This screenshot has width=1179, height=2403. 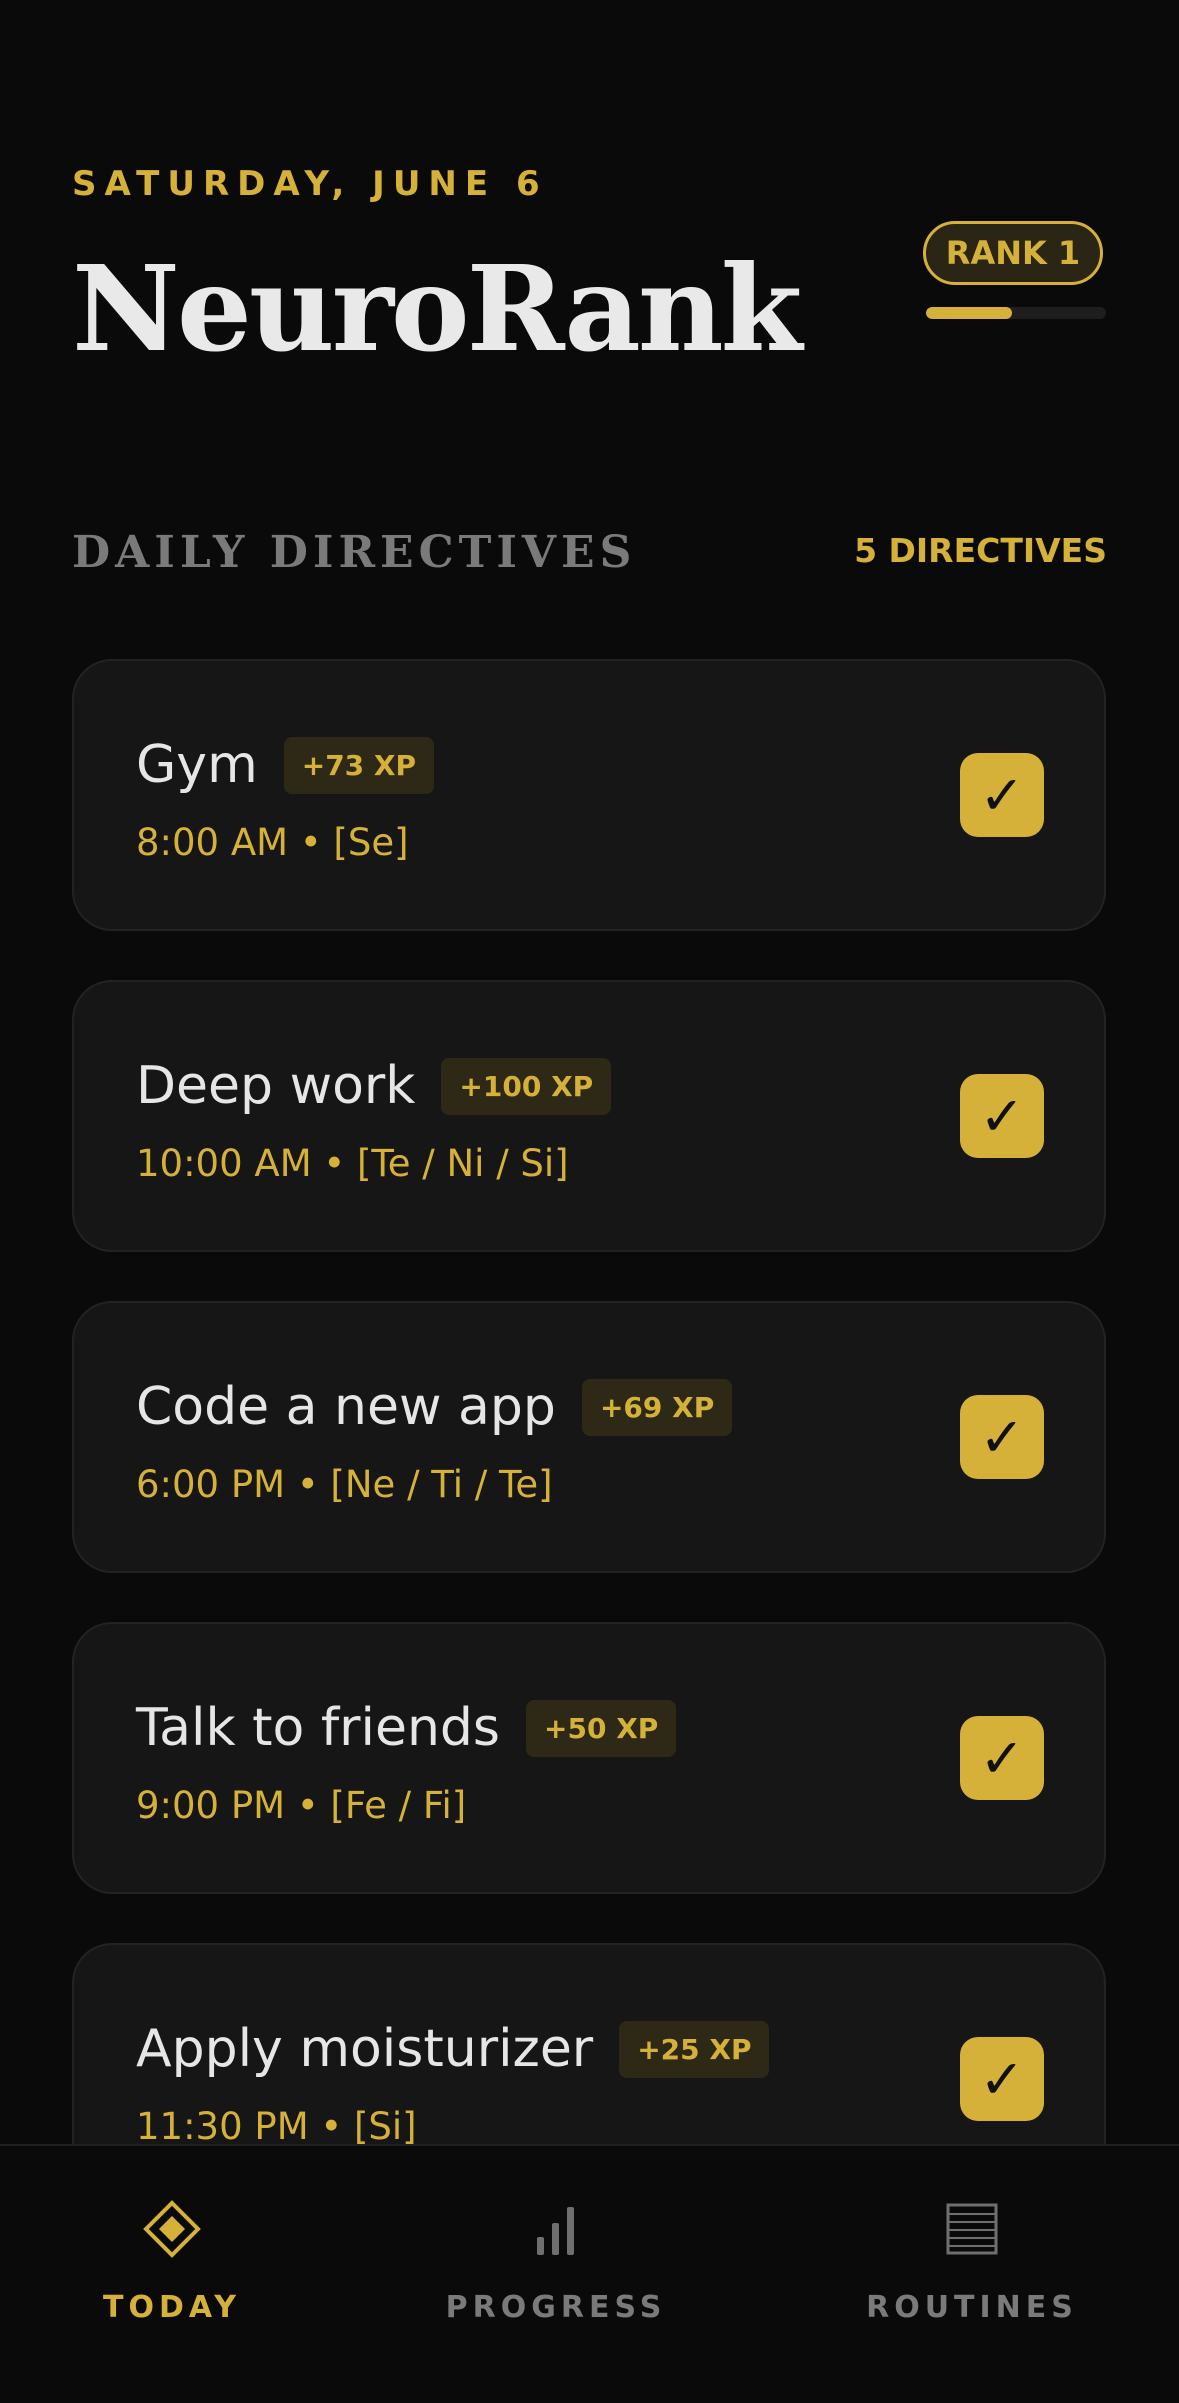 What do you see at coordinates (276, 2126) in the screenshot?
I see `directive-meta: 11:30 PM • [Si]` at bounding box center [276, 2126].